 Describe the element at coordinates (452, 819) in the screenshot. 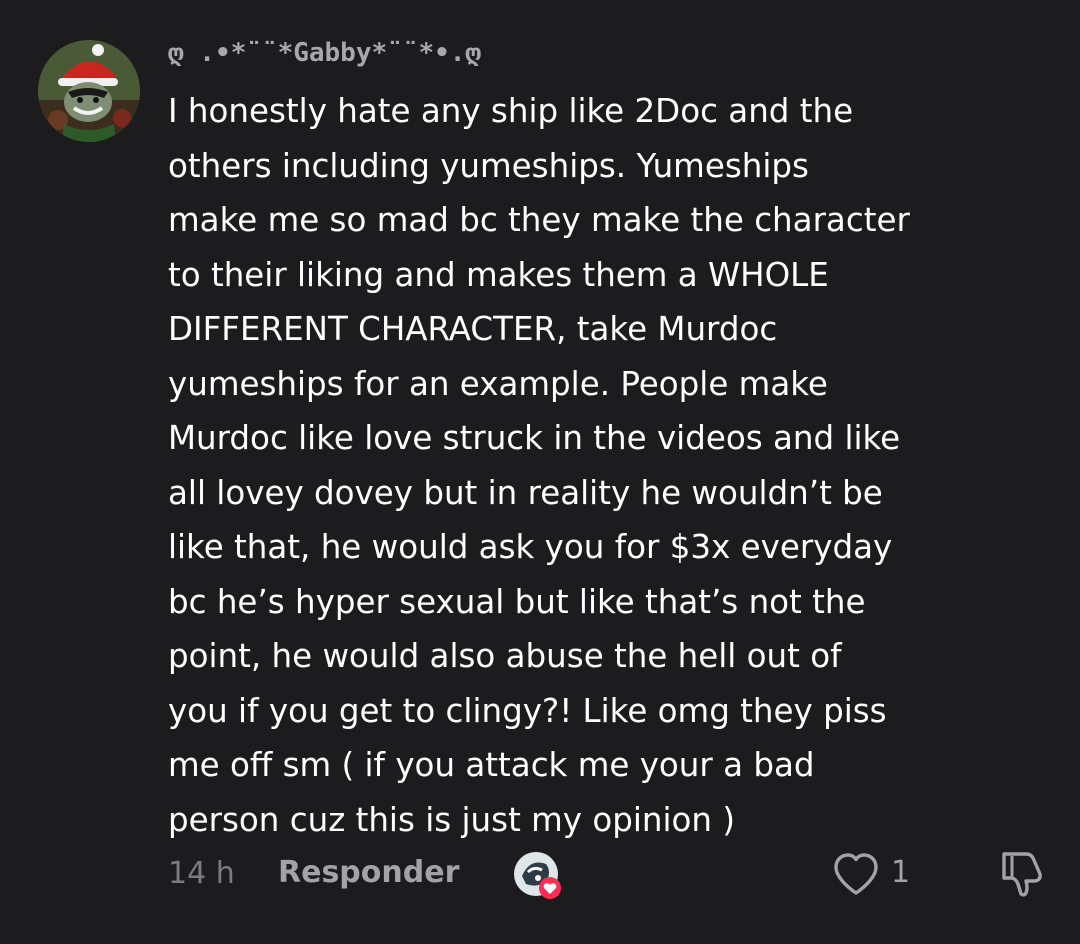

I see `comment-line: person cuz this is just my opinion )` at that location.